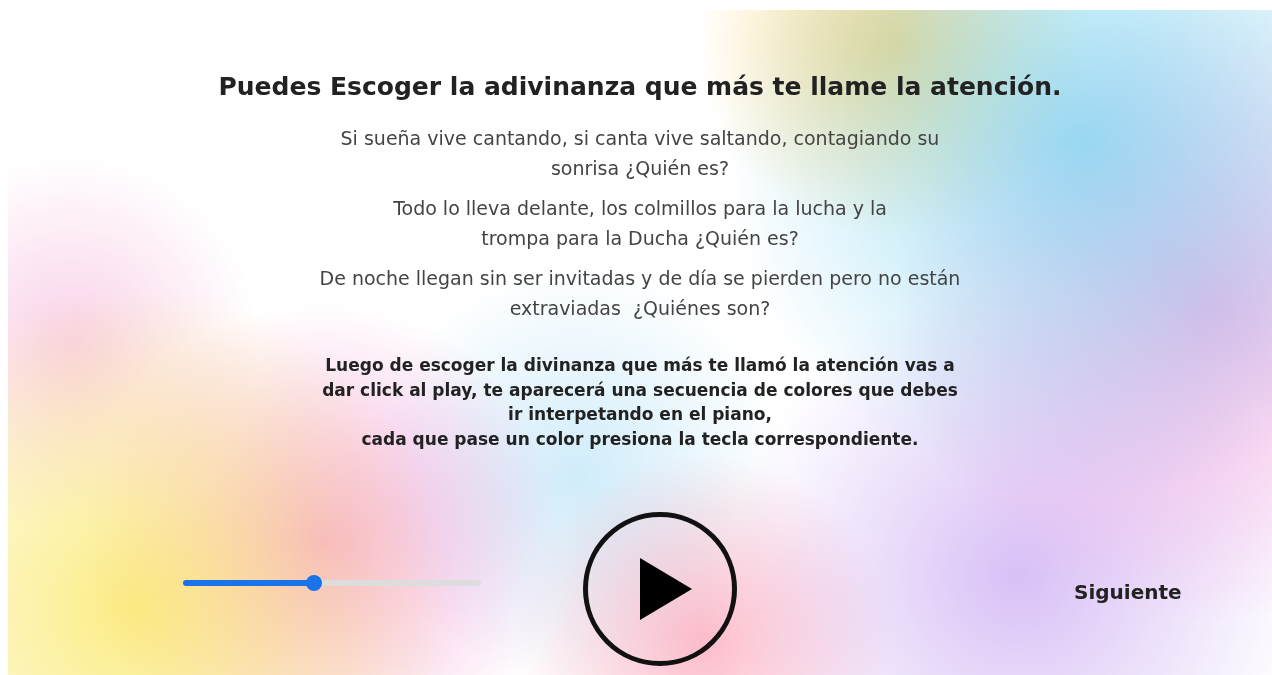 The image size is (1272, 675). I want to click on page-title: Puedes Escoger la adivinanza que más te llame la atención., so click(640, 86).